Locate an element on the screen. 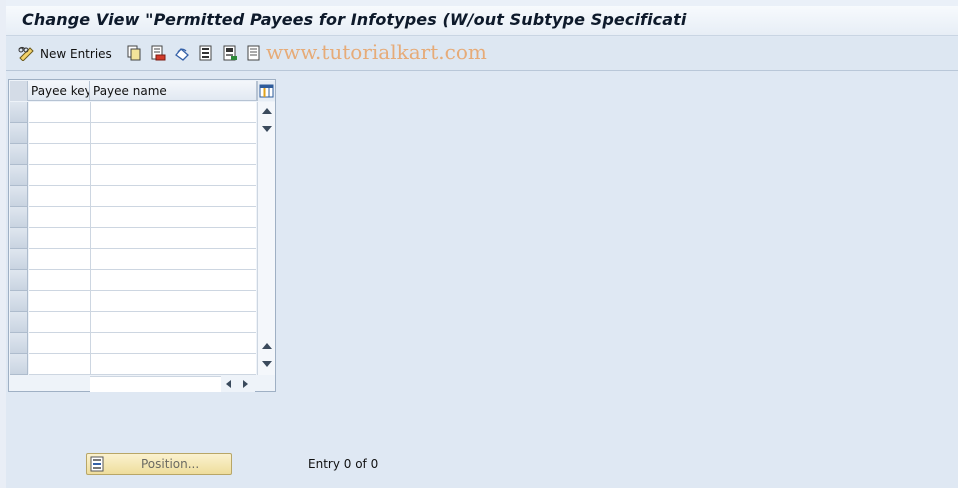 This screenshot has height=488, width=958. new-entries-button: New Entries is located at coordinates (65, 54).